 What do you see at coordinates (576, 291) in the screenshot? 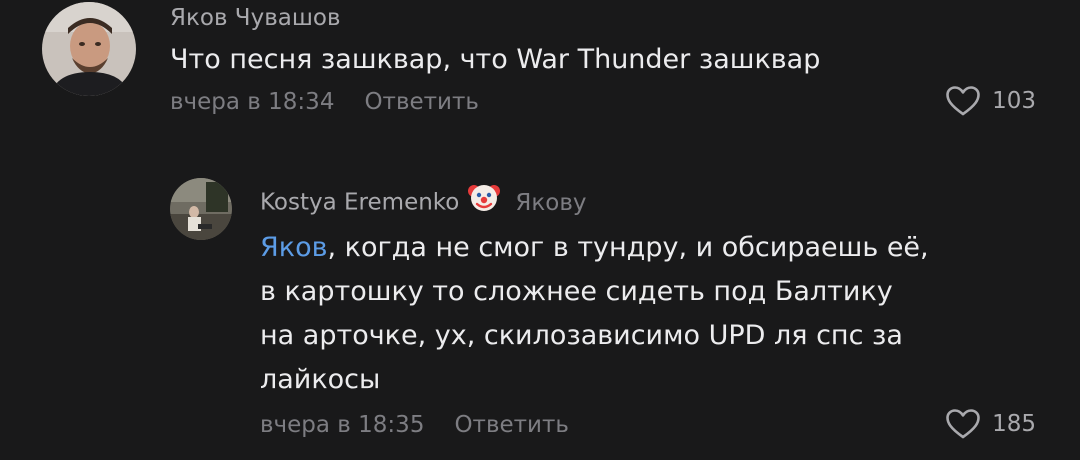
I see `comment-line: в картошку то сложнее сидеть под Балтику` at bounding box center [576, 291].